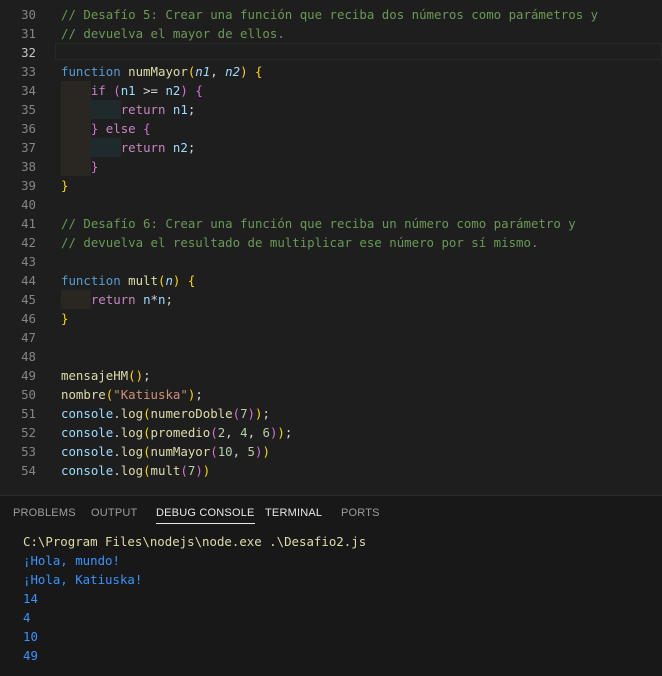  I want to click on line-number: 37, so click(28, 147).